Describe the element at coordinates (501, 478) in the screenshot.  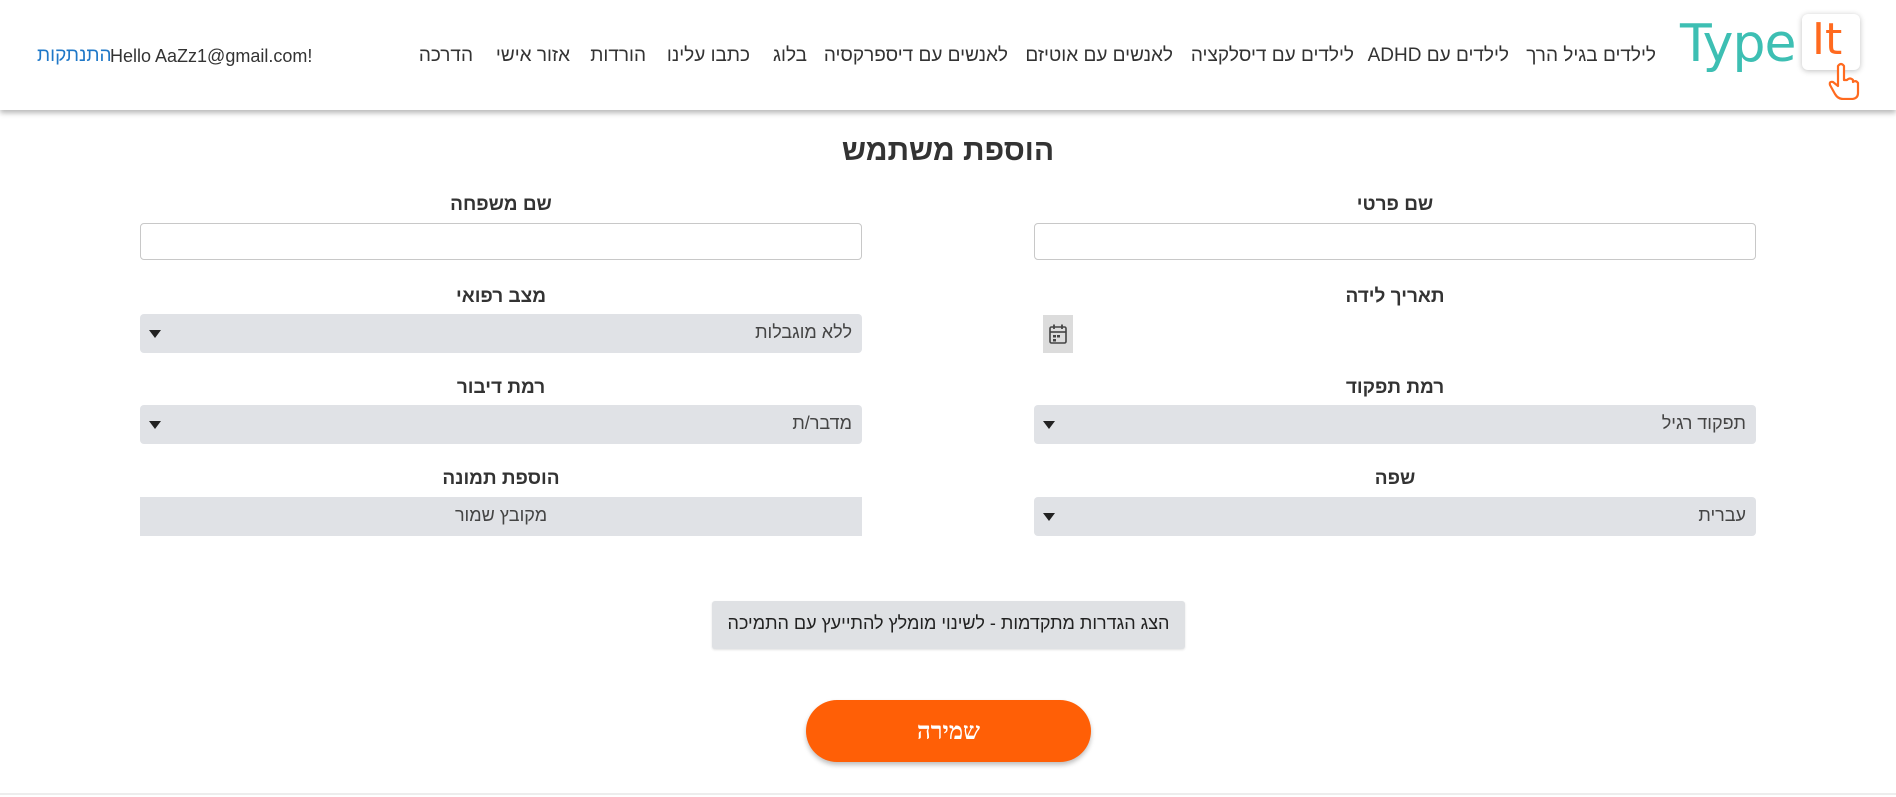
I see `add-photo-label: הוספת תמונה` at that location.